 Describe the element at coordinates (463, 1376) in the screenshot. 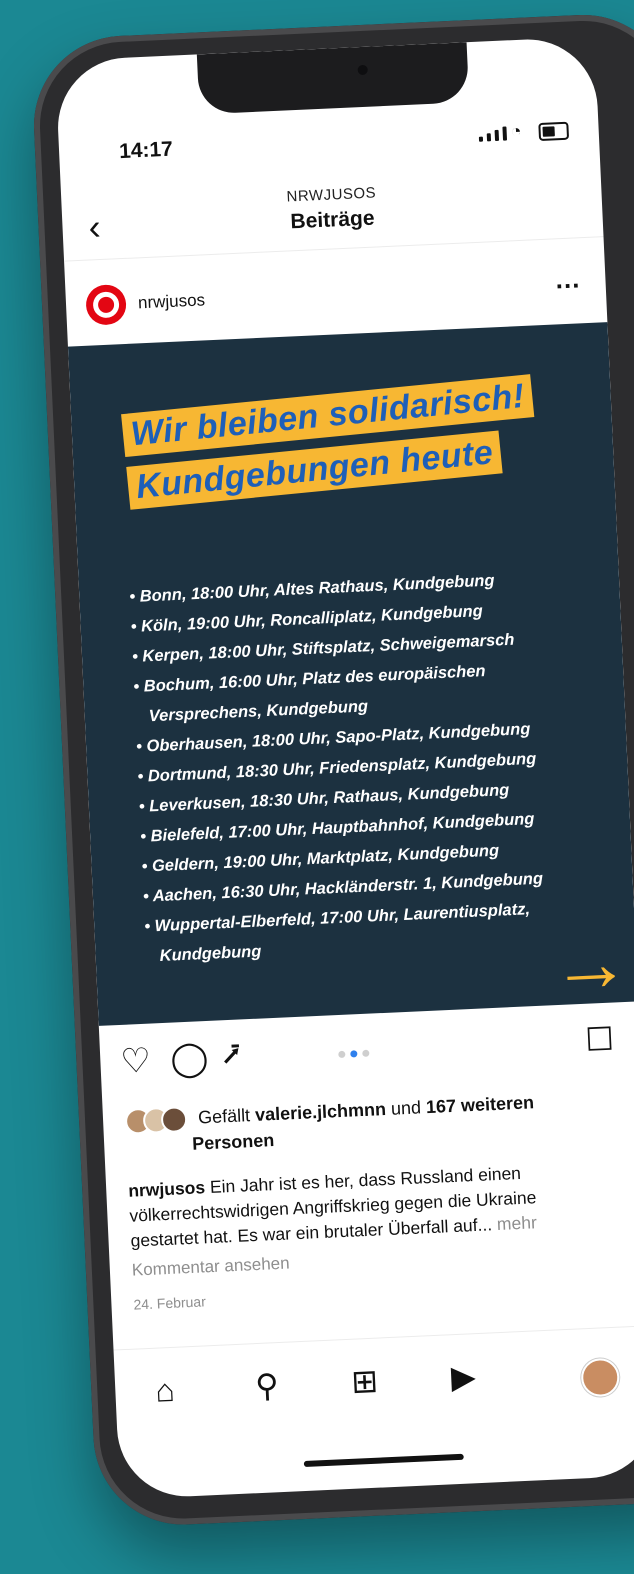

I see `reels-icon: ▶` at that location.